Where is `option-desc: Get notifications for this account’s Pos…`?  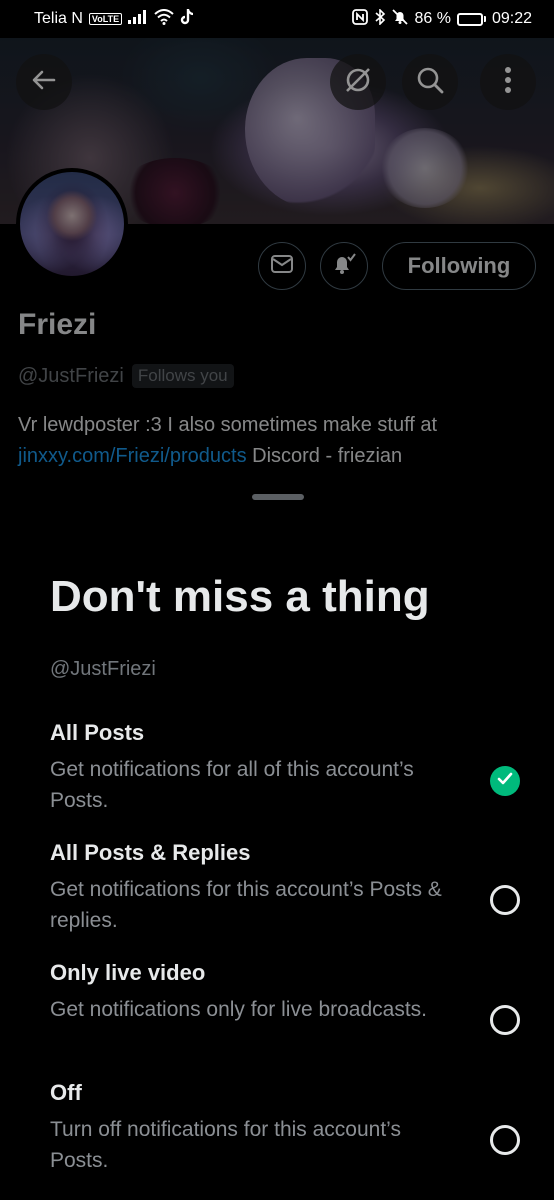 option-desc: Get notifications for this account’s Pos… is located at coordinates (246, 905).